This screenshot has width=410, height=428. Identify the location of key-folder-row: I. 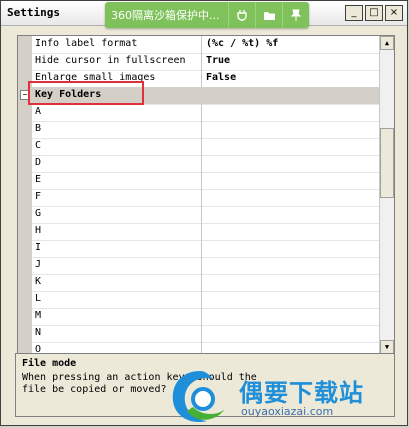
(198, 249).